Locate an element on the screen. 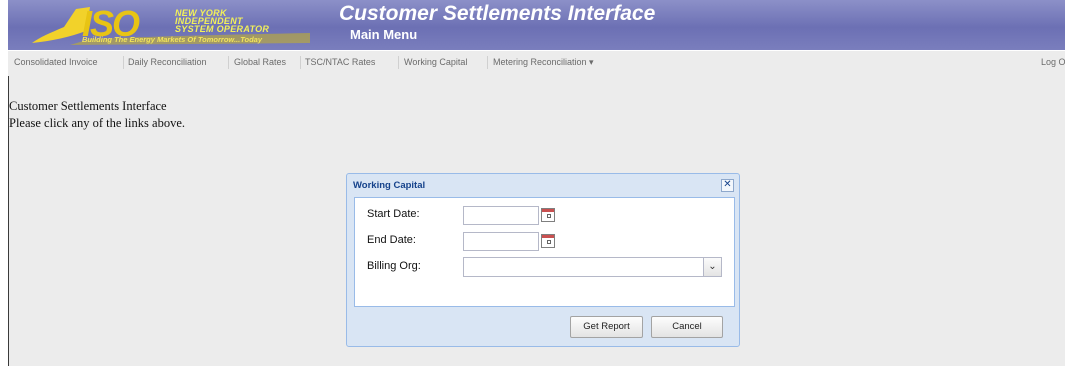  billing-org-label: Billing Org: is located at coordinates (394, 266).